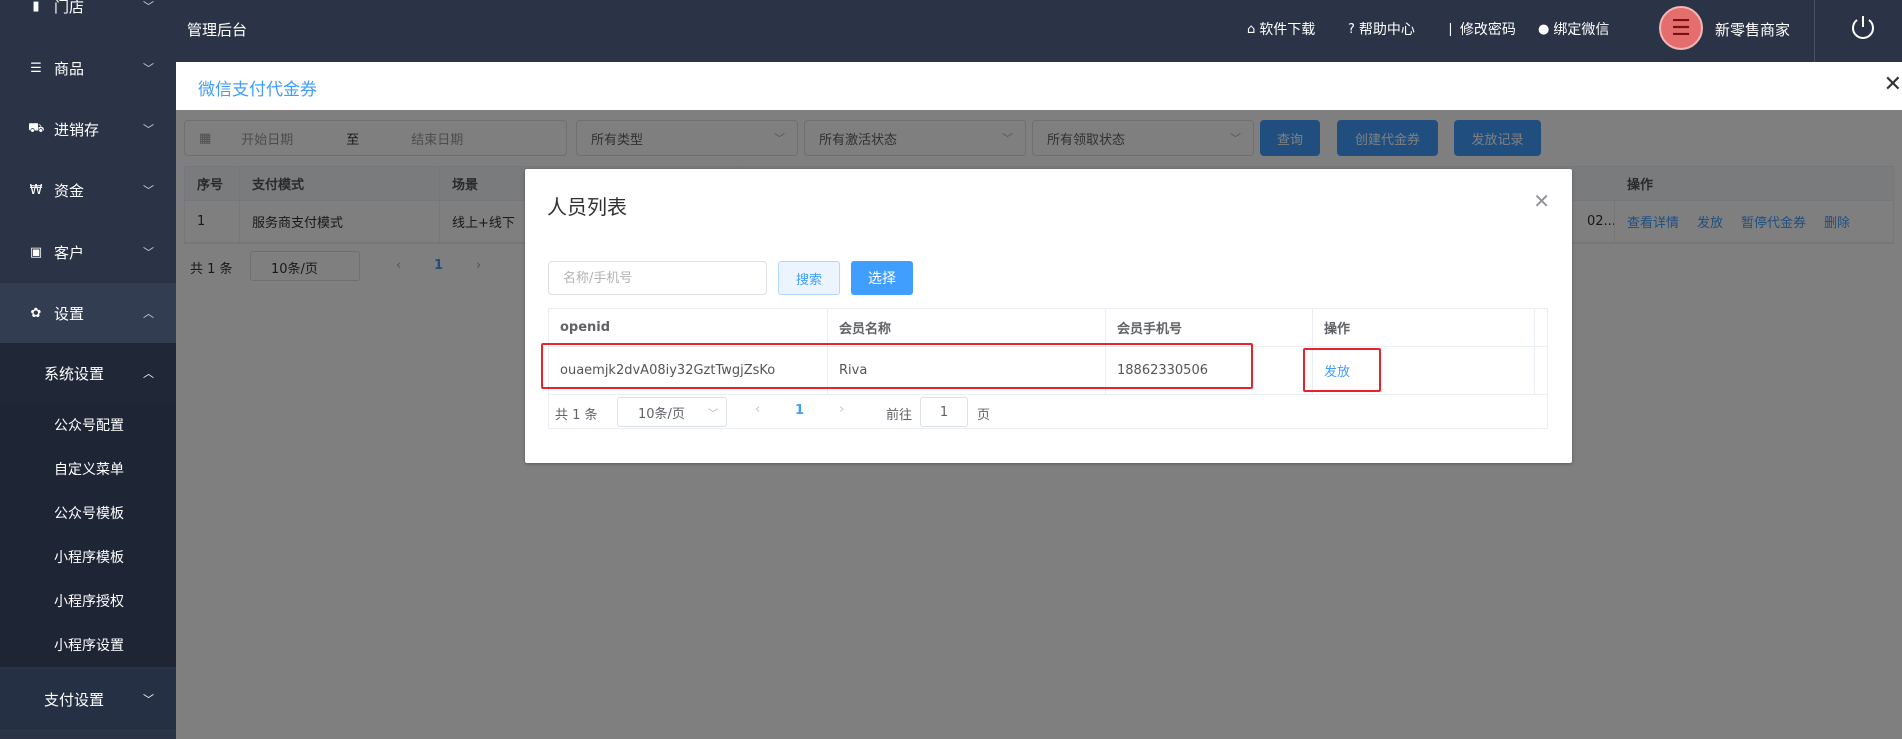  I want to click on avatar: ☰, so click(1681, 28).